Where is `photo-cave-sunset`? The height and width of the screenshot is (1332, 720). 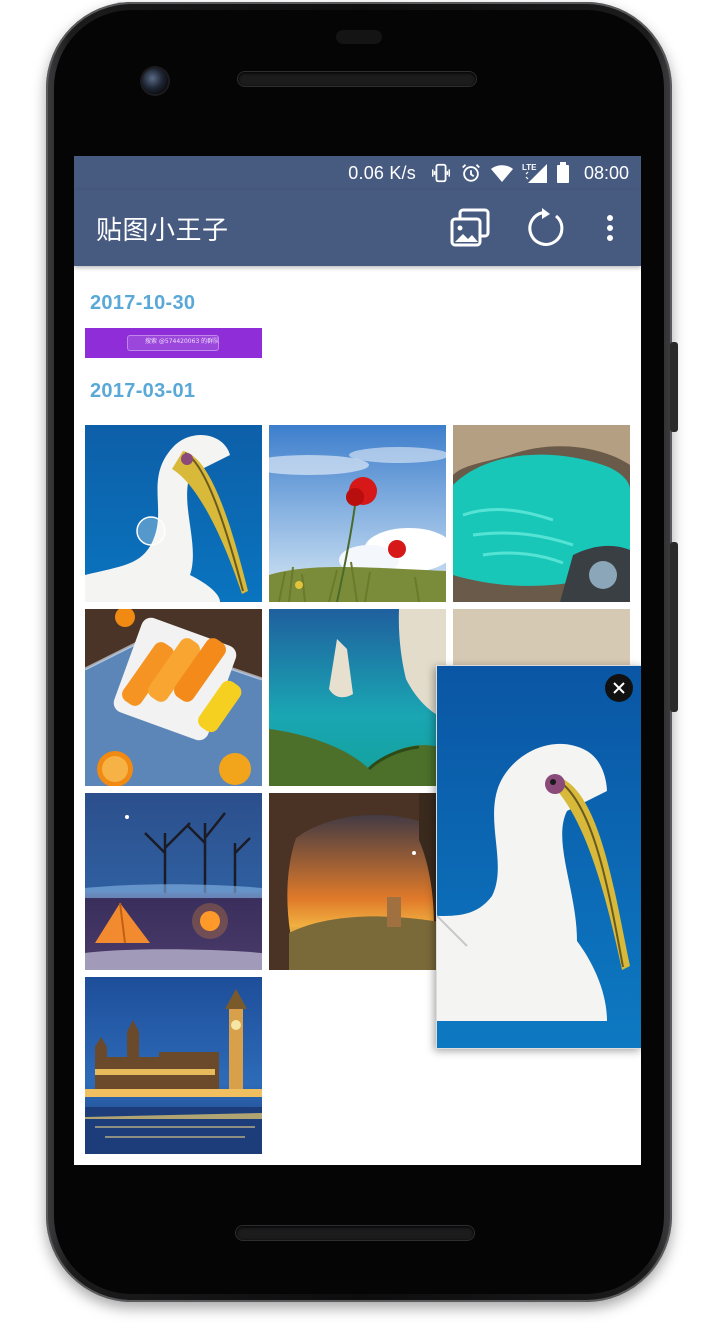 photo-cave-sunset is located at coordinates (357, 881).